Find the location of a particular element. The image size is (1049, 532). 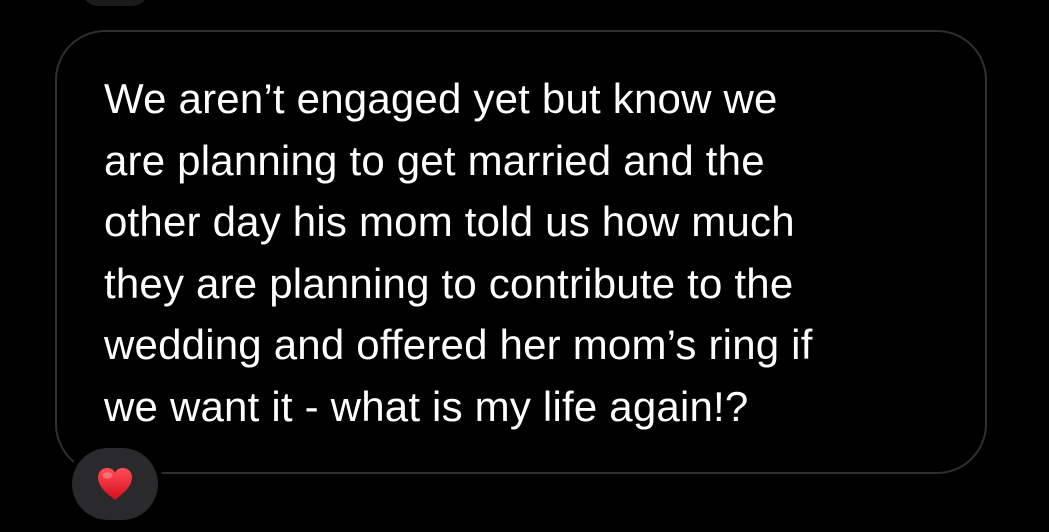

heart-reaction-badge is located at coordinates (115, 484).